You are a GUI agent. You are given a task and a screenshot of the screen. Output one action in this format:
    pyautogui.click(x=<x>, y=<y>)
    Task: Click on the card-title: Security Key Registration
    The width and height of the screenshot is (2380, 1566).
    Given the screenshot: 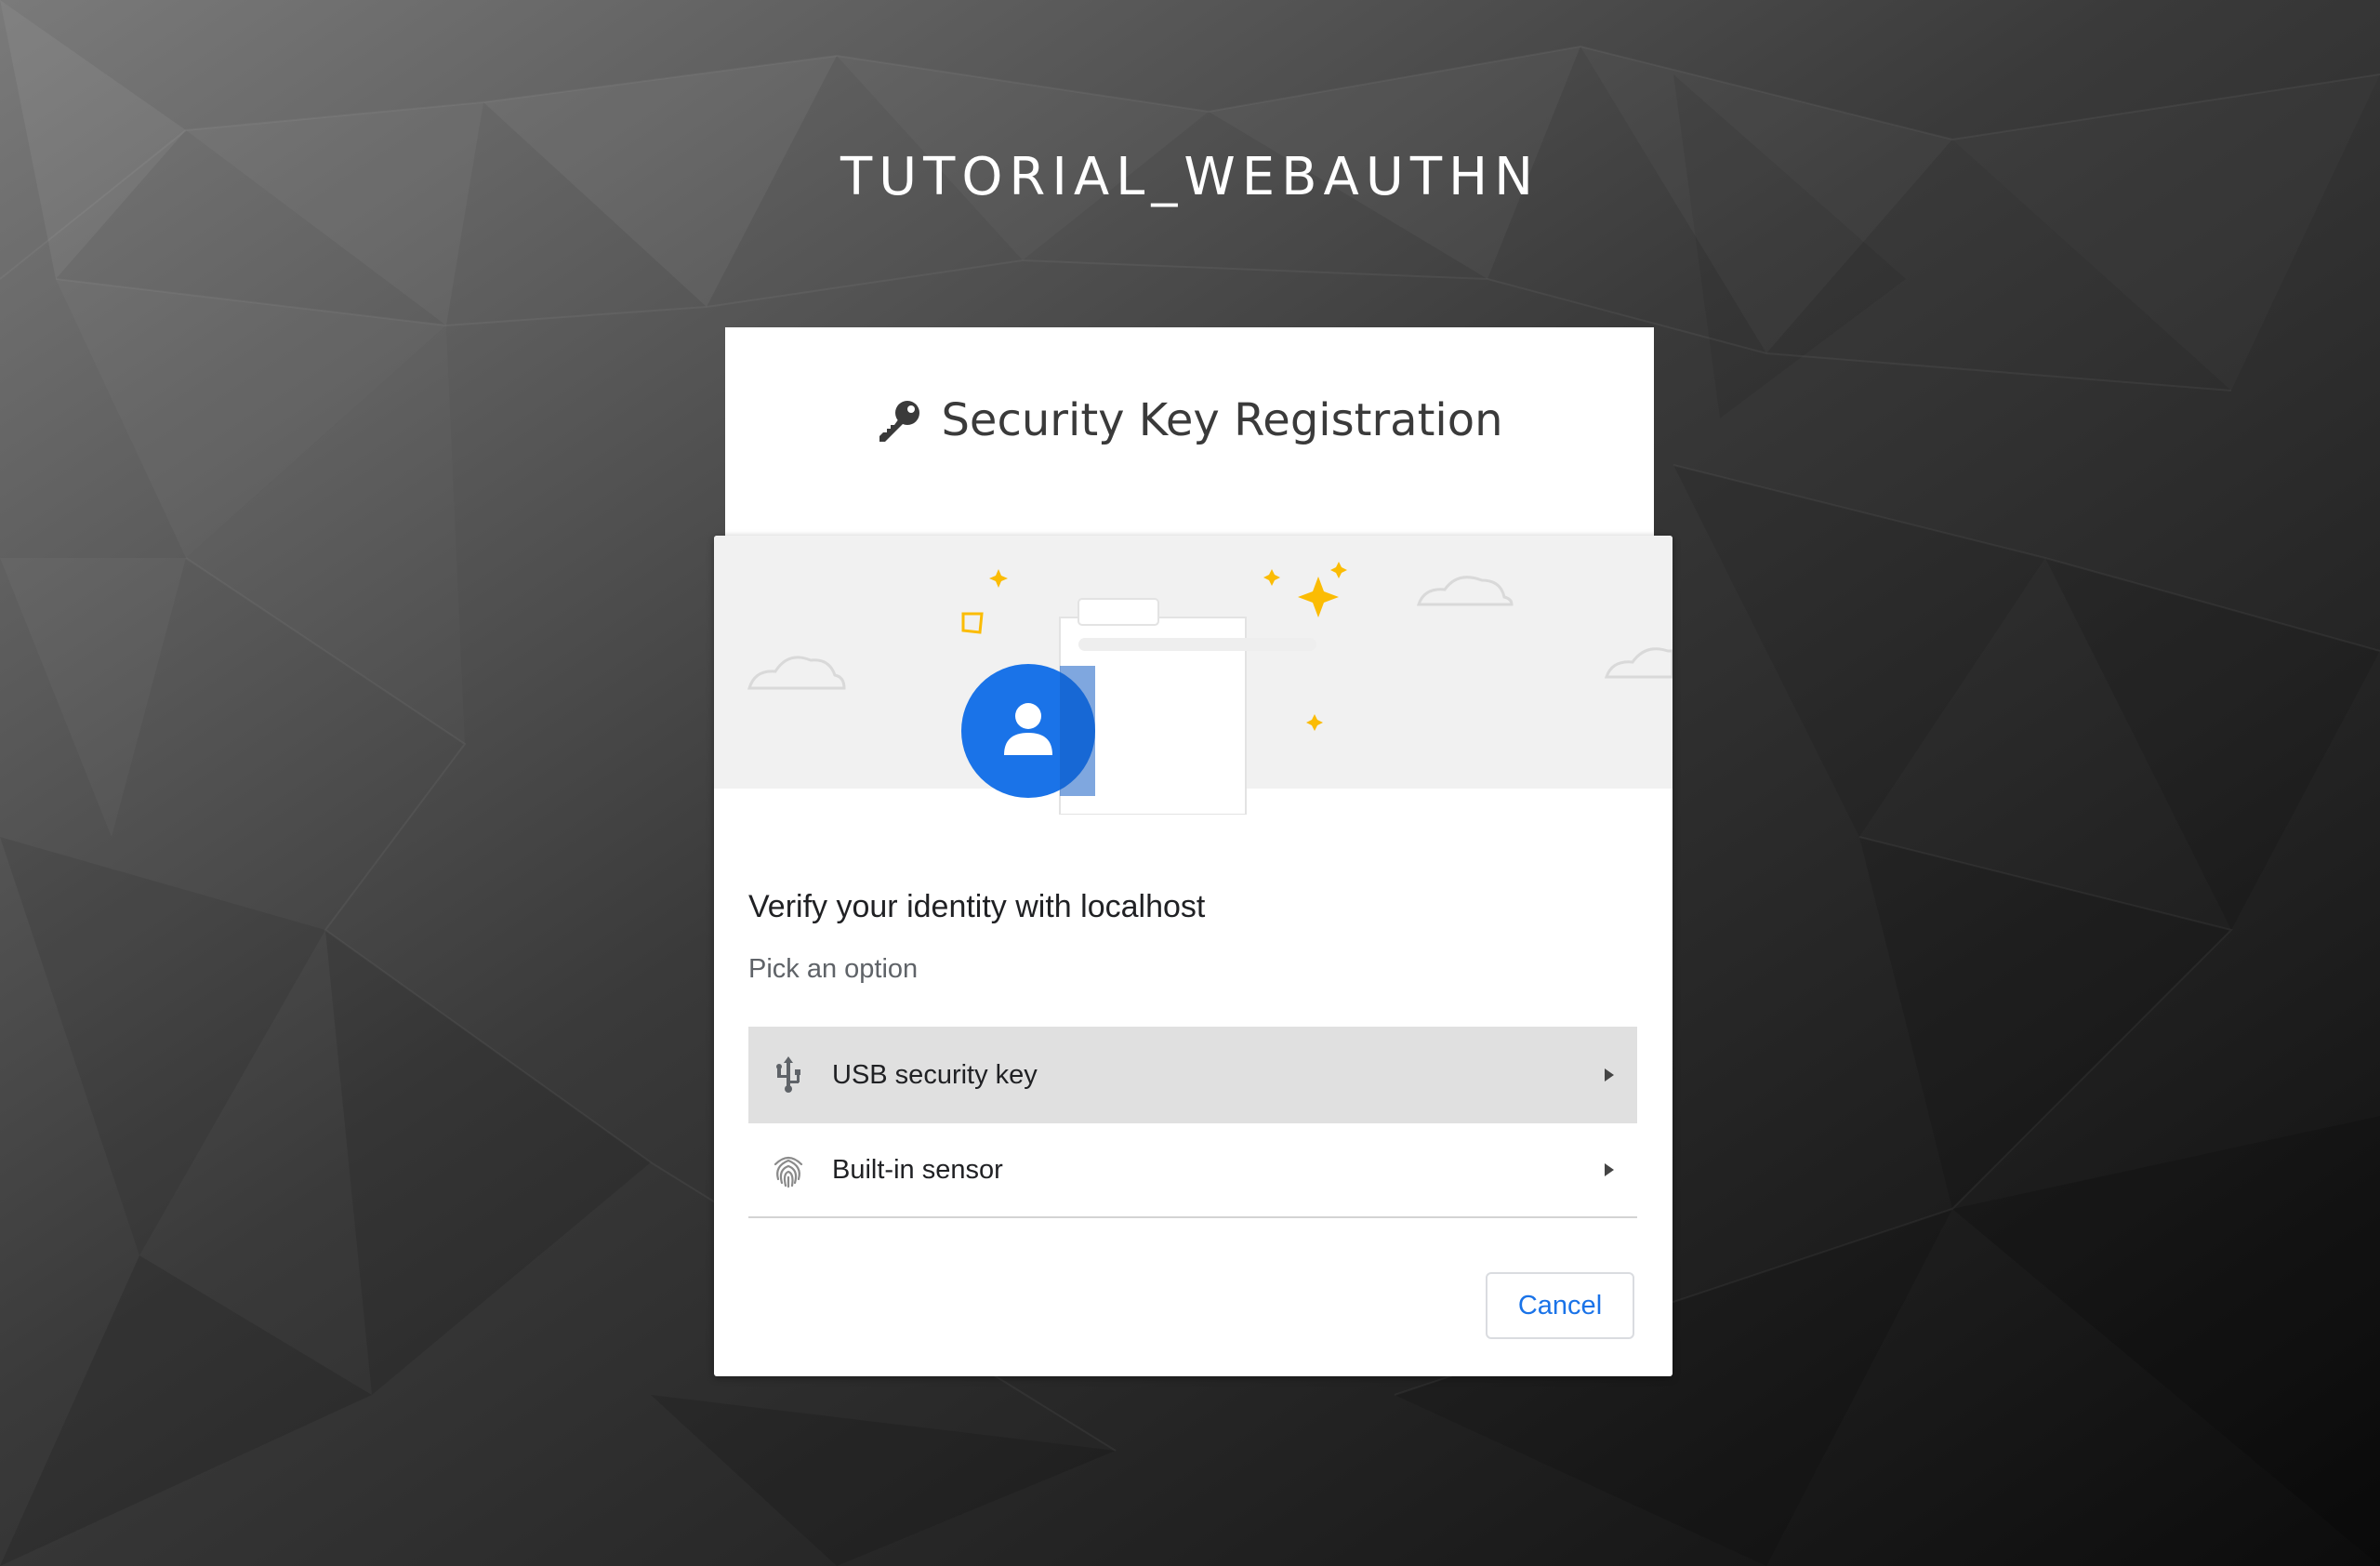 What is the action you would take?
    pyautogui.click(x=1189, y=420)
    